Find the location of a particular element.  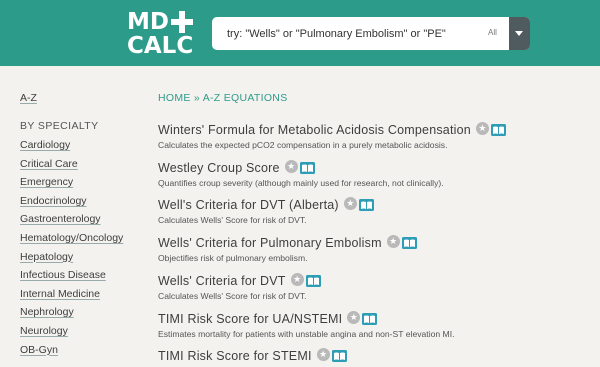

equation-item: TIMI Risk Score for STEMI ★ is located at coordinates (373, 356).